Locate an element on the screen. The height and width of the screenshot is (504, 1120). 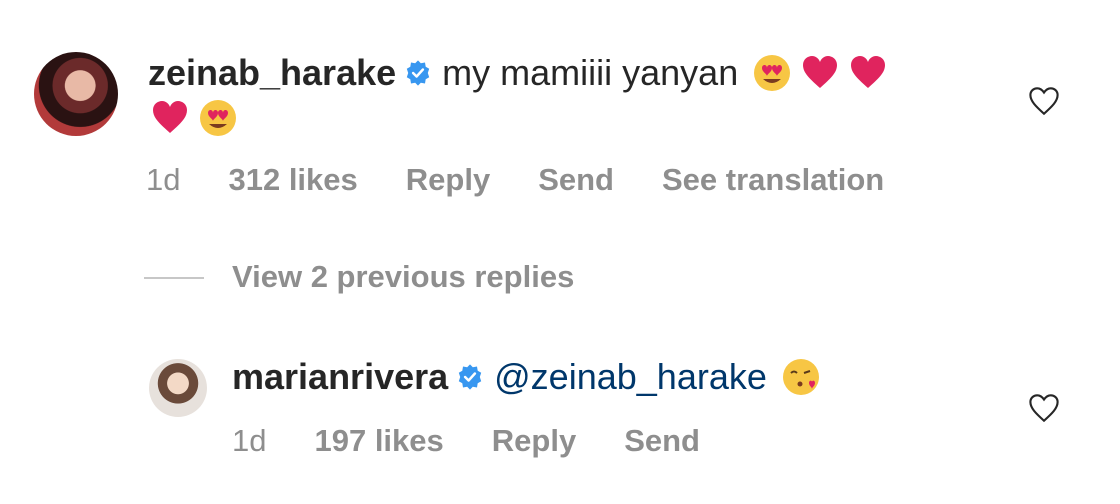
reply-actions: 1d 197 likes Reply Send is located at coordinates (490, 441).